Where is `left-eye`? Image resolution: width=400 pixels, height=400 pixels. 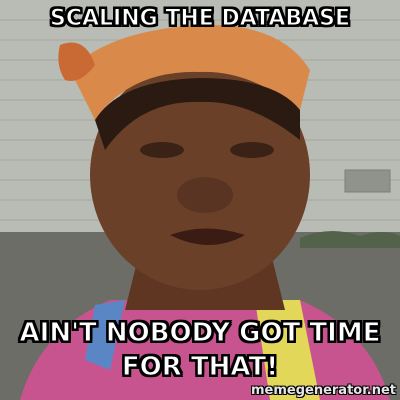 left-eye is located at coordinates (162, 150).